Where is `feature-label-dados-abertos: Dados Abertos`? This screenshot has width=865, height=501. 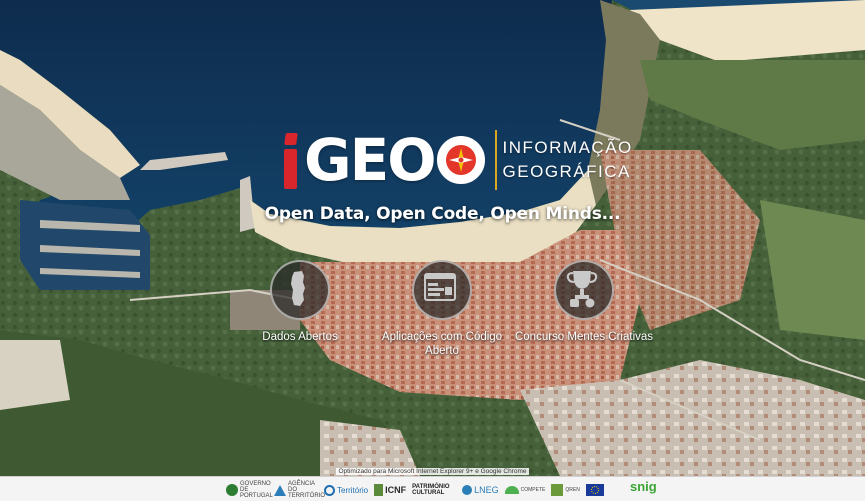 feature-label-dados-abertos: Dados Abertos is located at coordinates (300, 337).